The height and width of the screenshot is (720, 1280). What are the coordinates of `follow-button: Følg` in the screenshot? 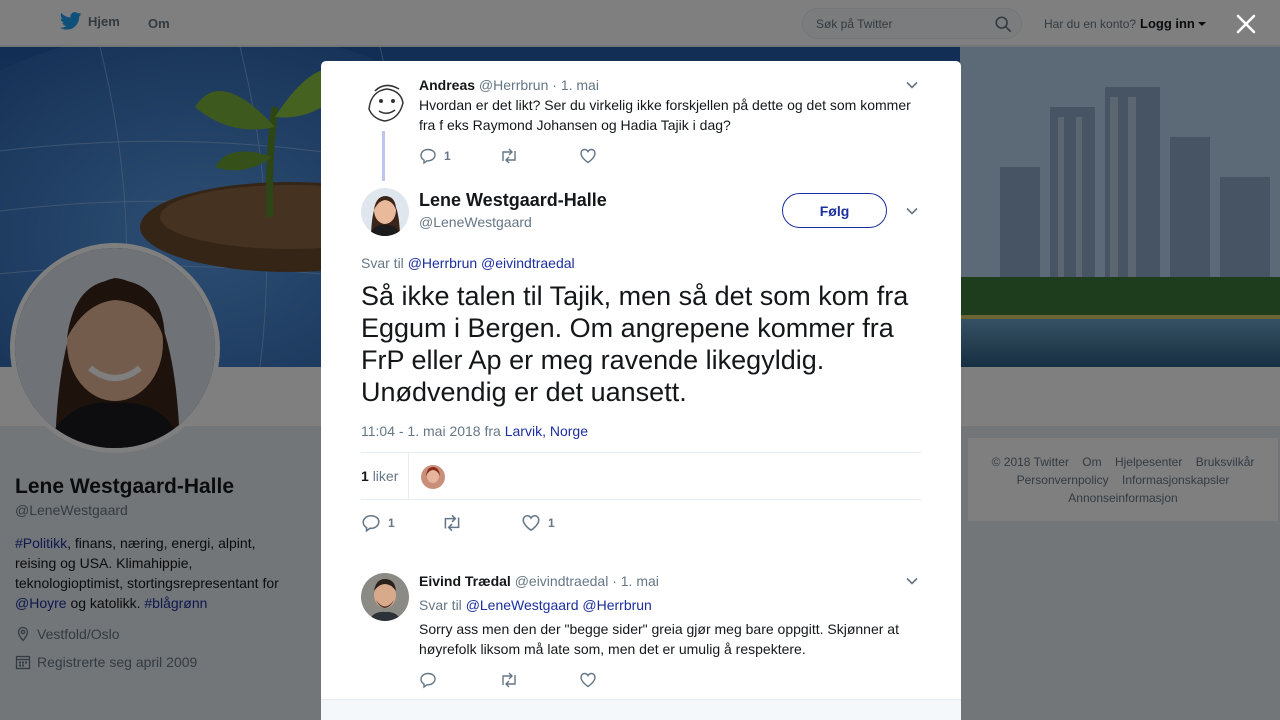 It's located at (834, 210).